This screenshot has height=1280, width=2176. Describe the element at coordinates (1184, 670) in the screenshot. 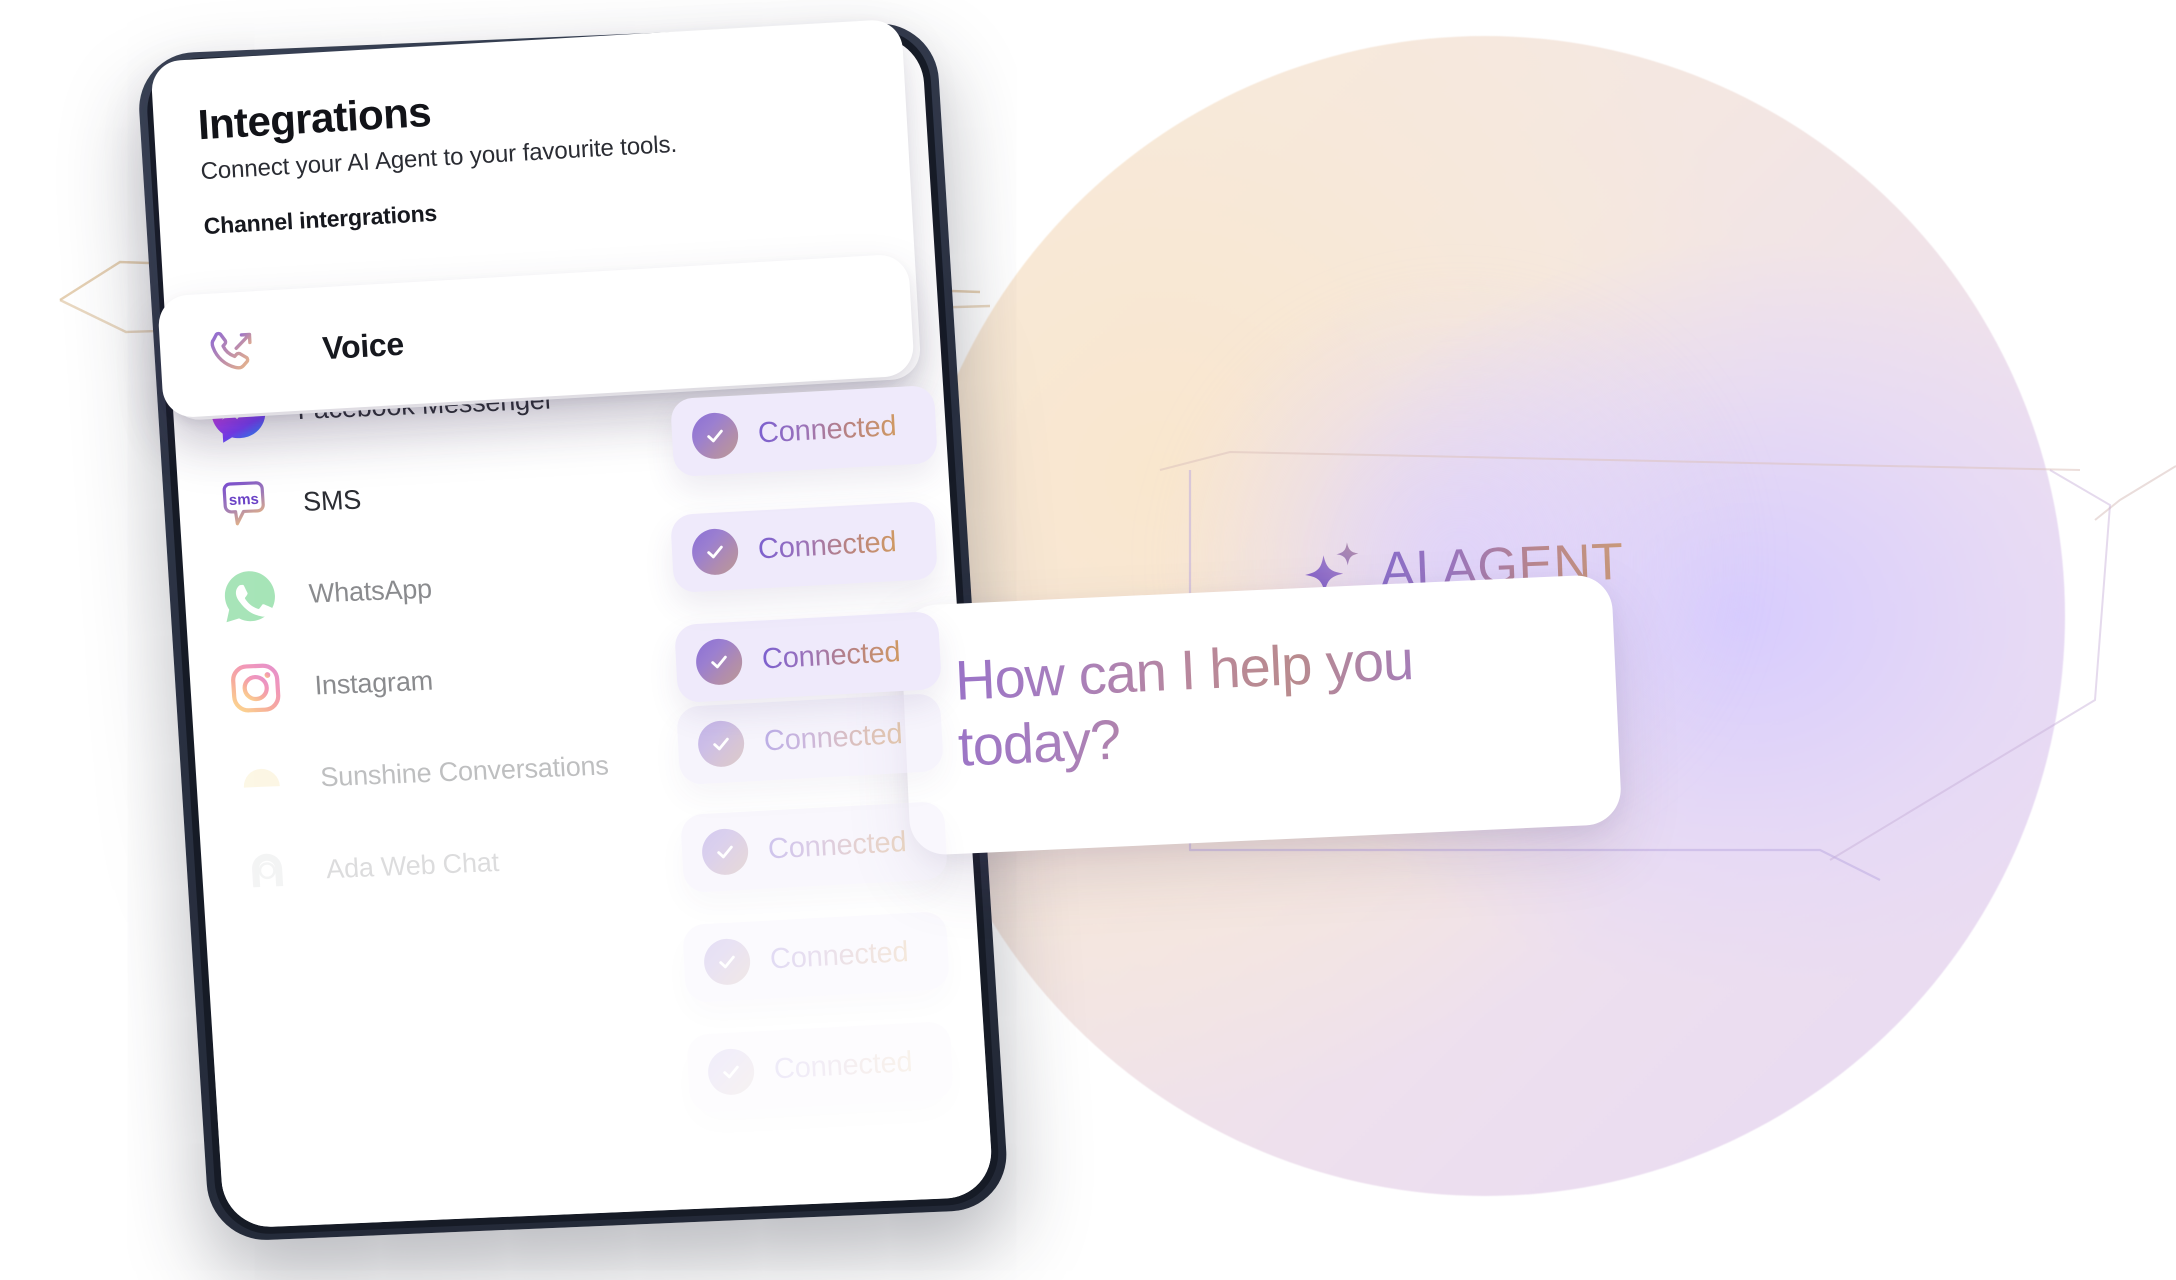

I see `greeting-line-1: How can I help you` at that location.